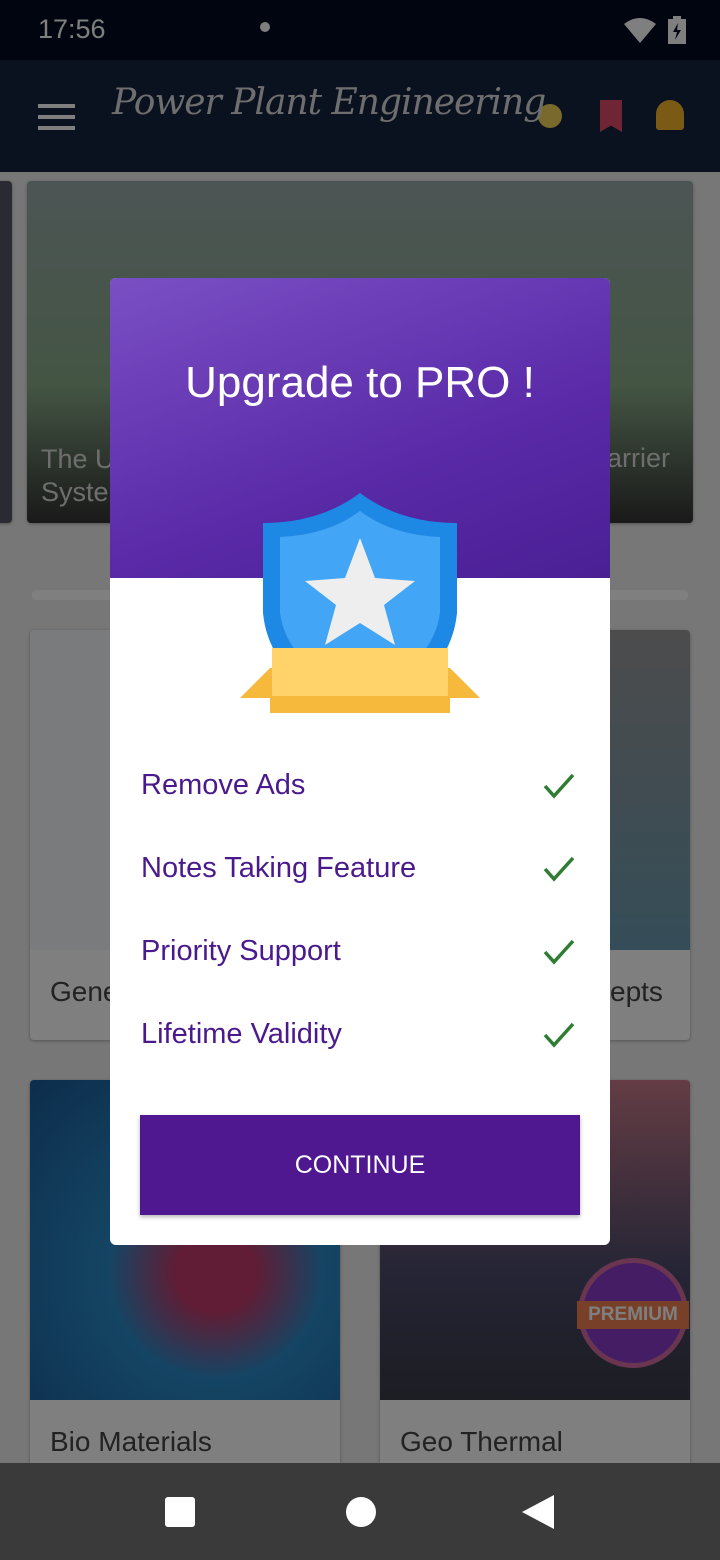  Describe the element at coordinates (223, 785) in the screenshot. I see `feature-remove-ads: Remove Ads` at that location.